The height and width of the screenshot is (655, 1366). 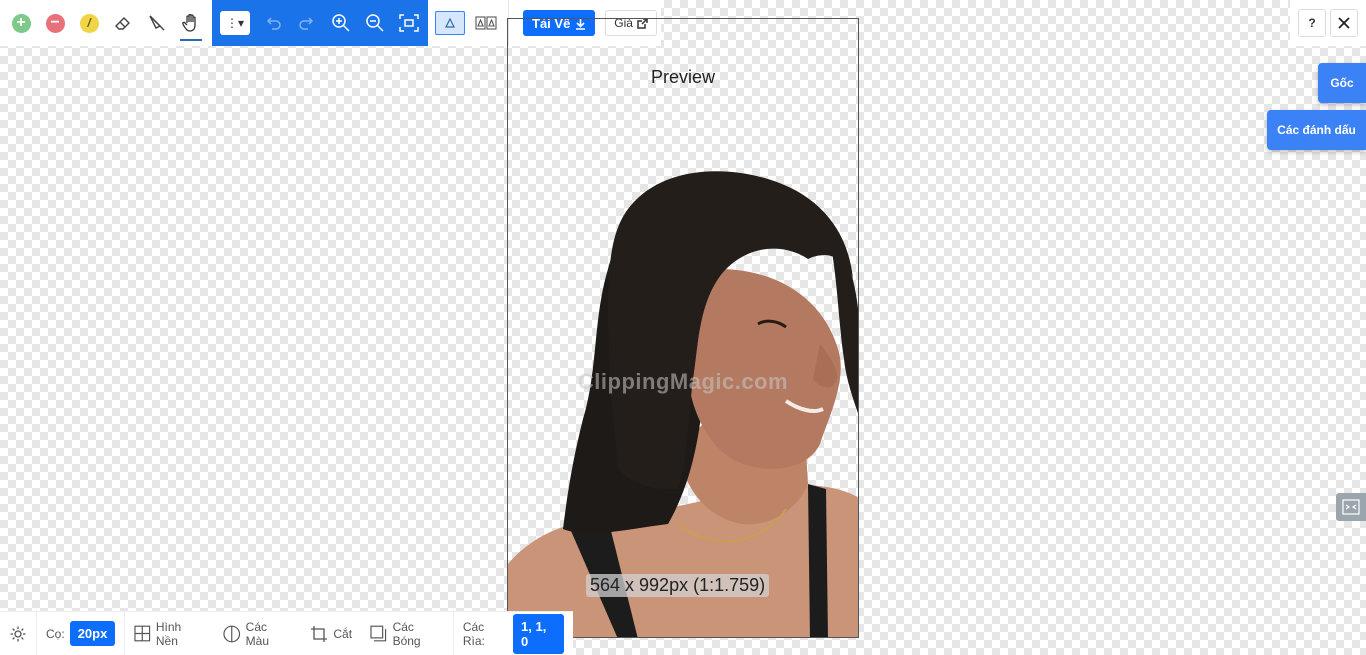 I want to click on brush-size-control: Cọ: 20px, so click(x=80, y=633).